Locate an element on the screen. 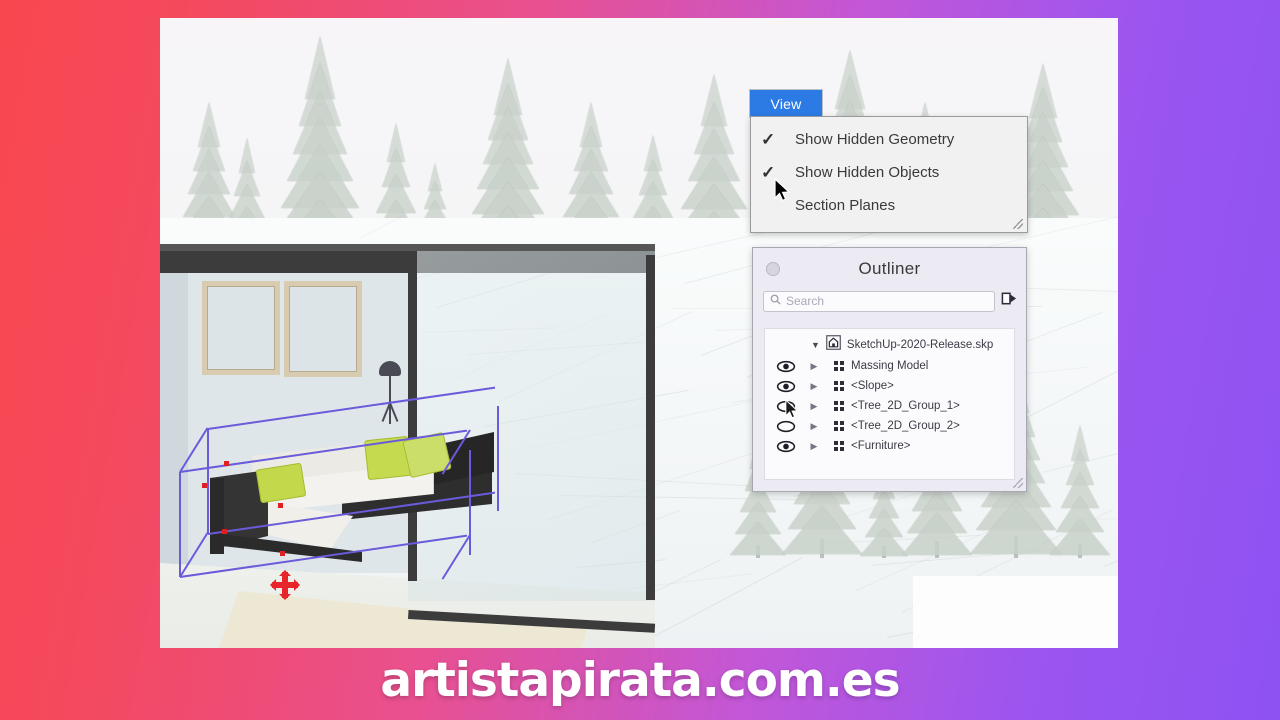 Image resolution: width=1280 pixels, height=720 pixels. pillow-left is located at coordinates (281, 483).